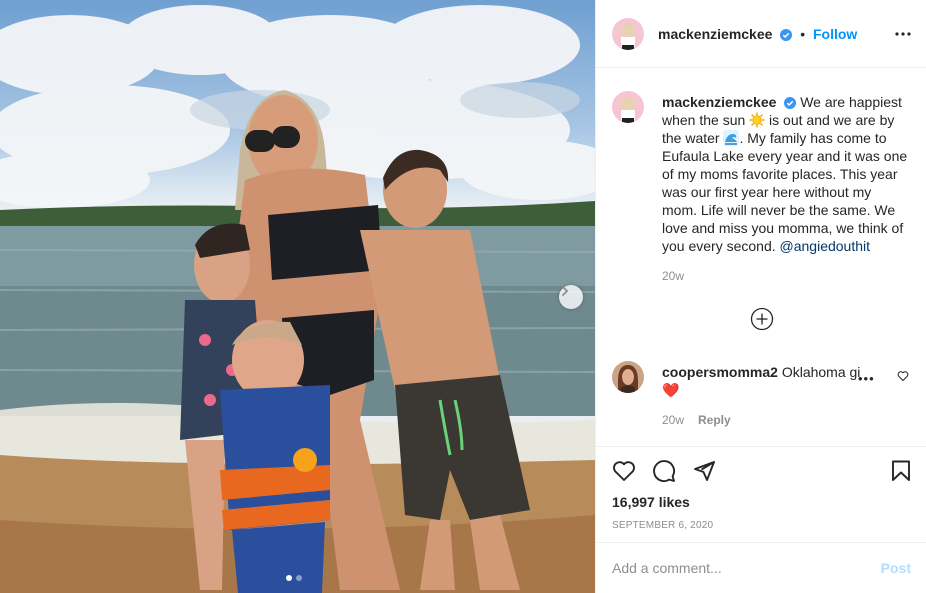  I want to click on post-date: SEPTEMBER 6, 2020, so click(662, 525).